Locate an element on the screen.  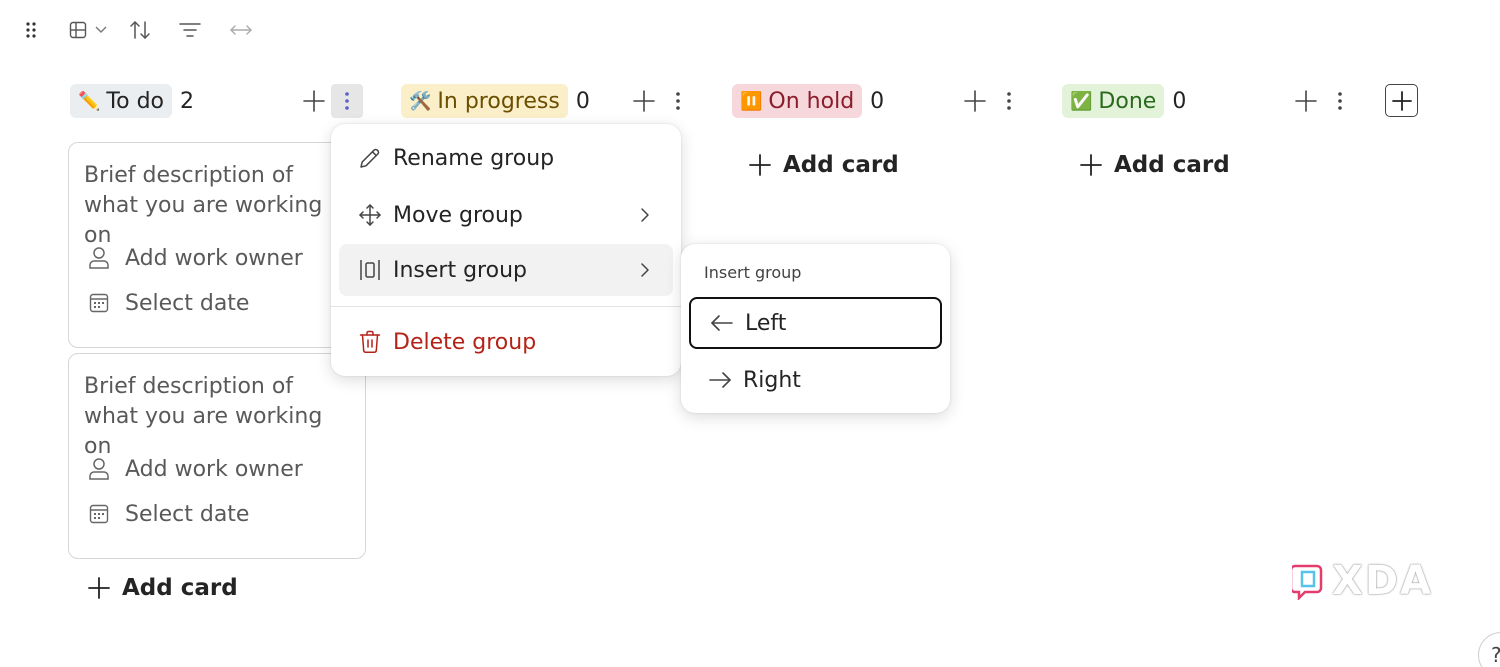
rename-group-item: Rename group is located at coordinates (506, 158).